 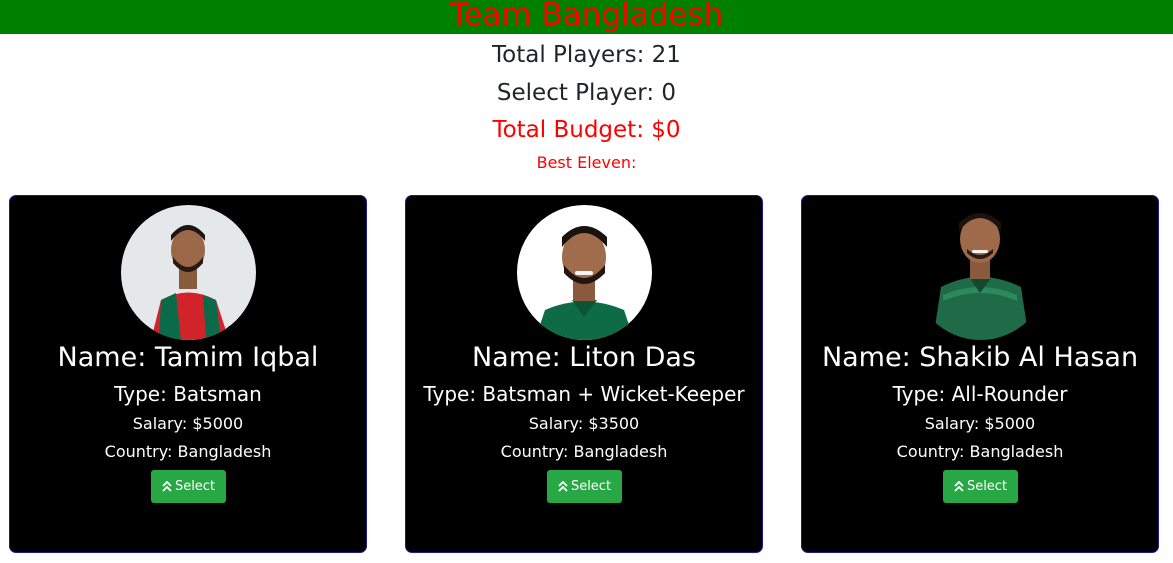 What do you see at coordinates (586, 130) in the screenshot?
I see `total-budget-text: Total Budget: $0` at bounding box center [586, 130].